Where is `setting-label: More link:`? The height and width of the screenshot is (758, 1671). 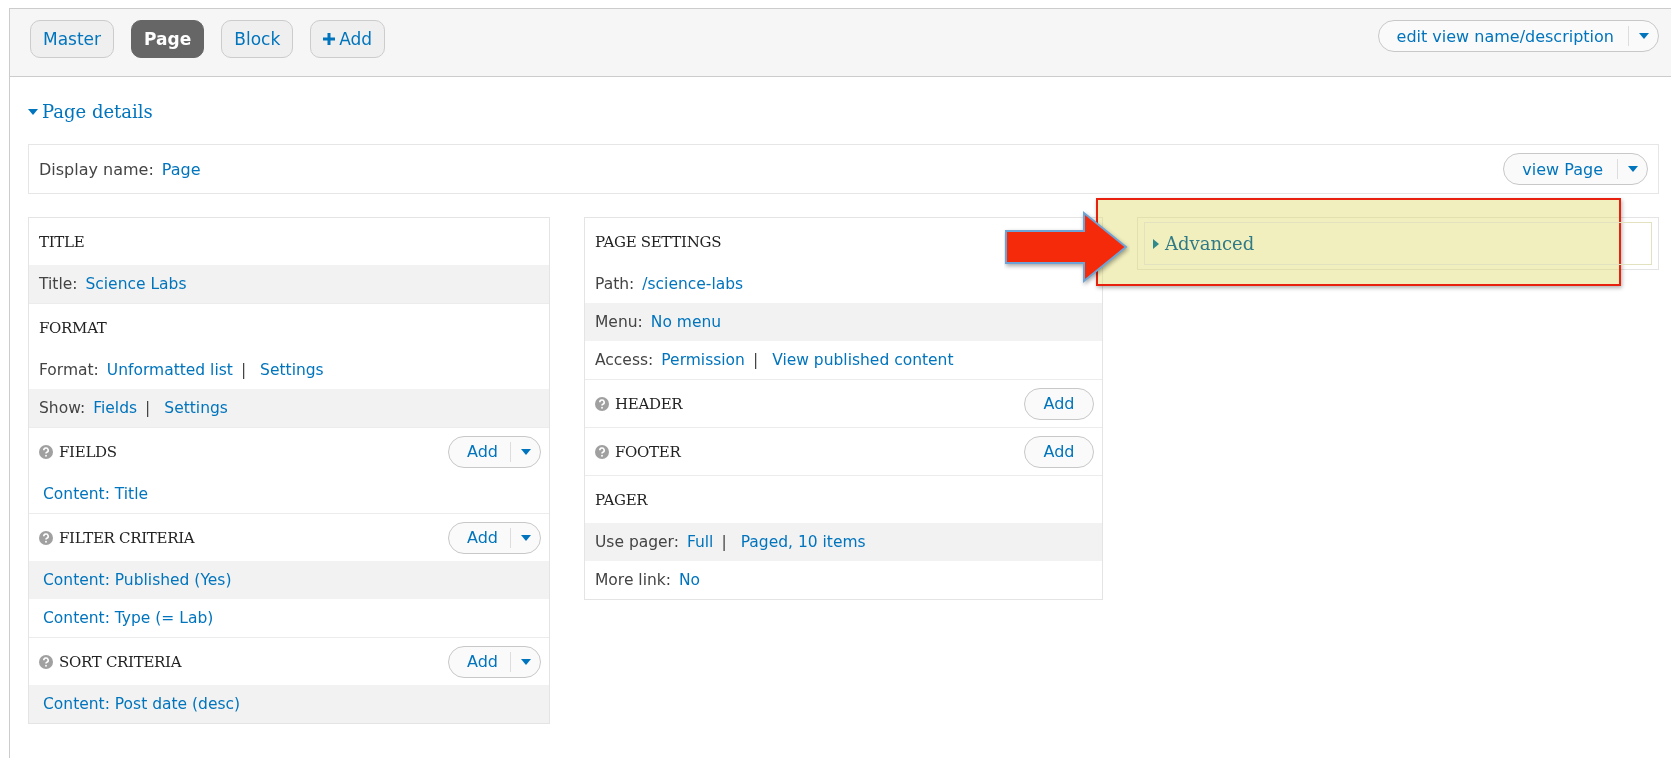
setting-label: More link: is located at coordinates (633, 580).